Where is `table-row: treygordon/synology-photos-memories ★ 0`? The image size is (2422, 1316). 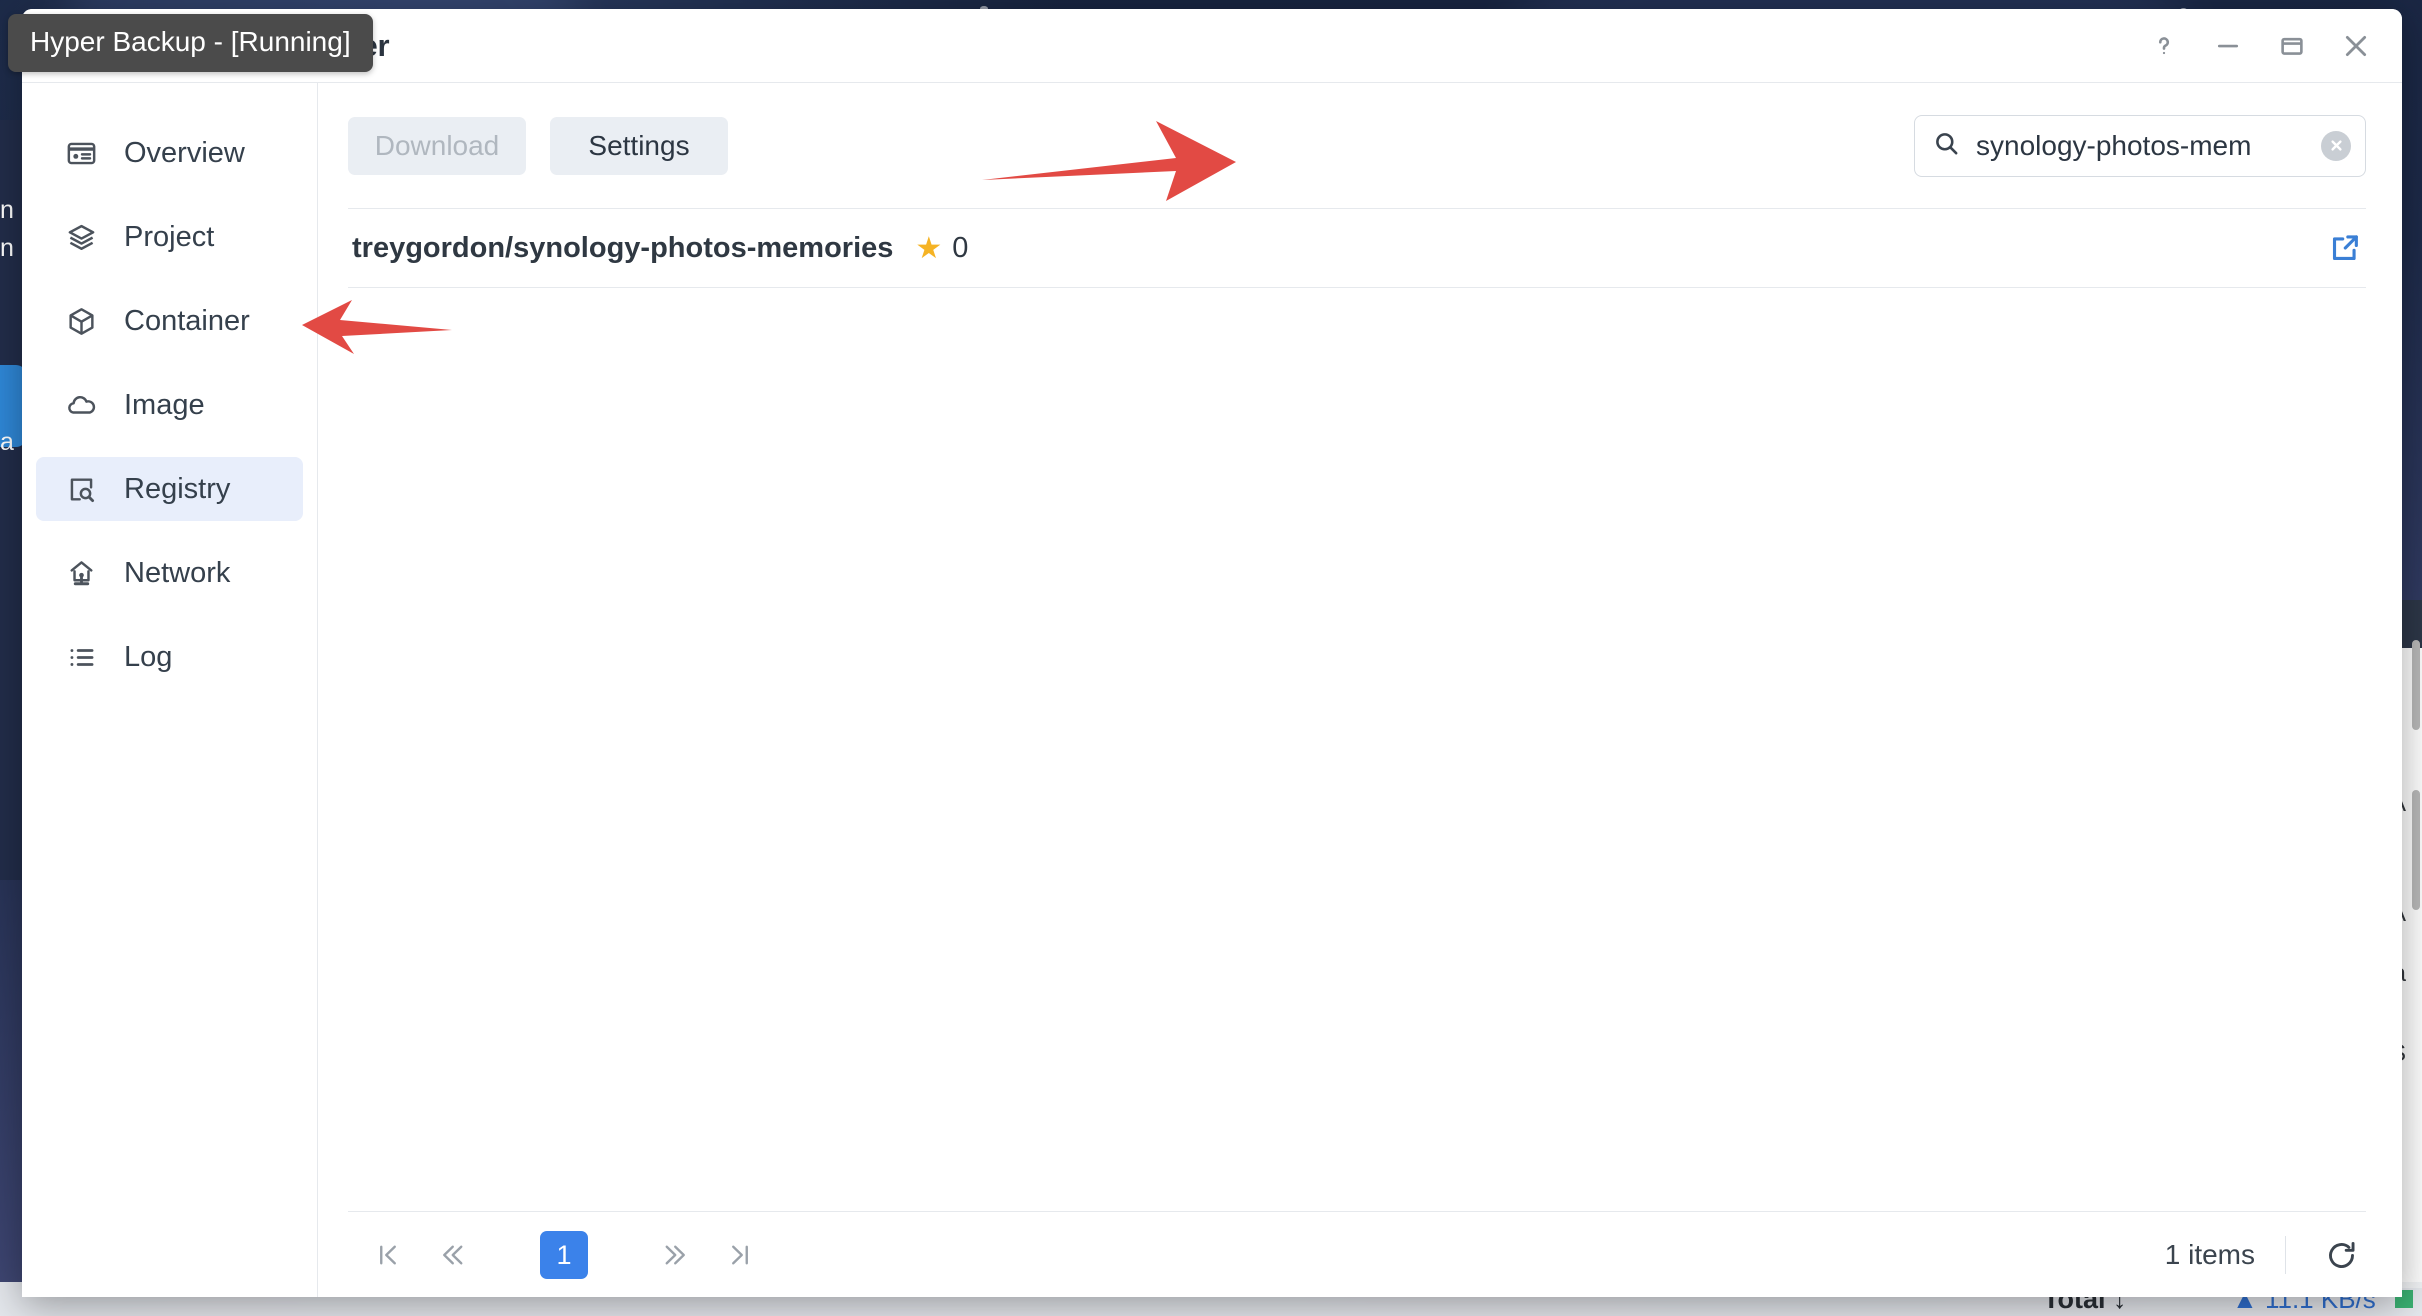
table-row: treygordon/synology-photos-memories ★ 0 is located at coordinates (1357, 248).